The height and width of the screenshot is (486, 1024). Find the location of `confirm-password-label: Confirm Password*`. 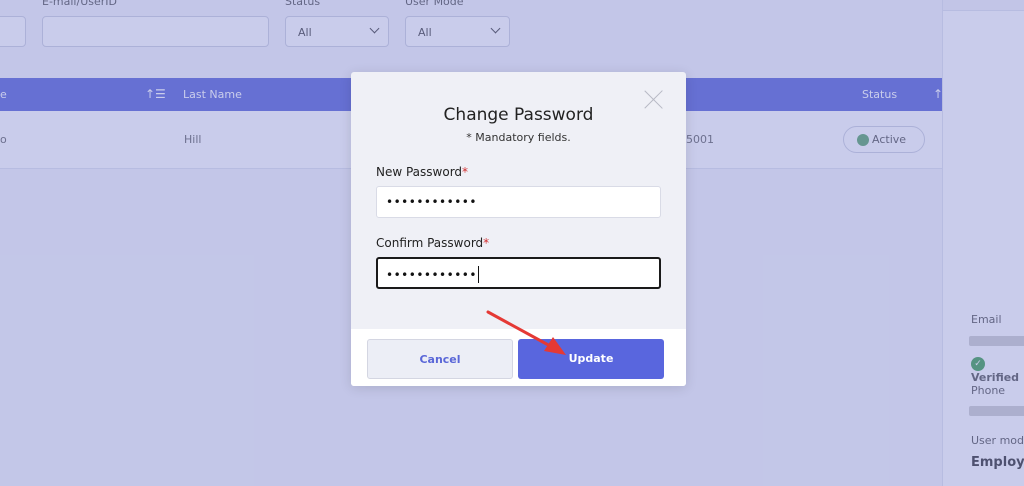

confirm-password-label: Confirm Password* is located at coordinates (432, 243).